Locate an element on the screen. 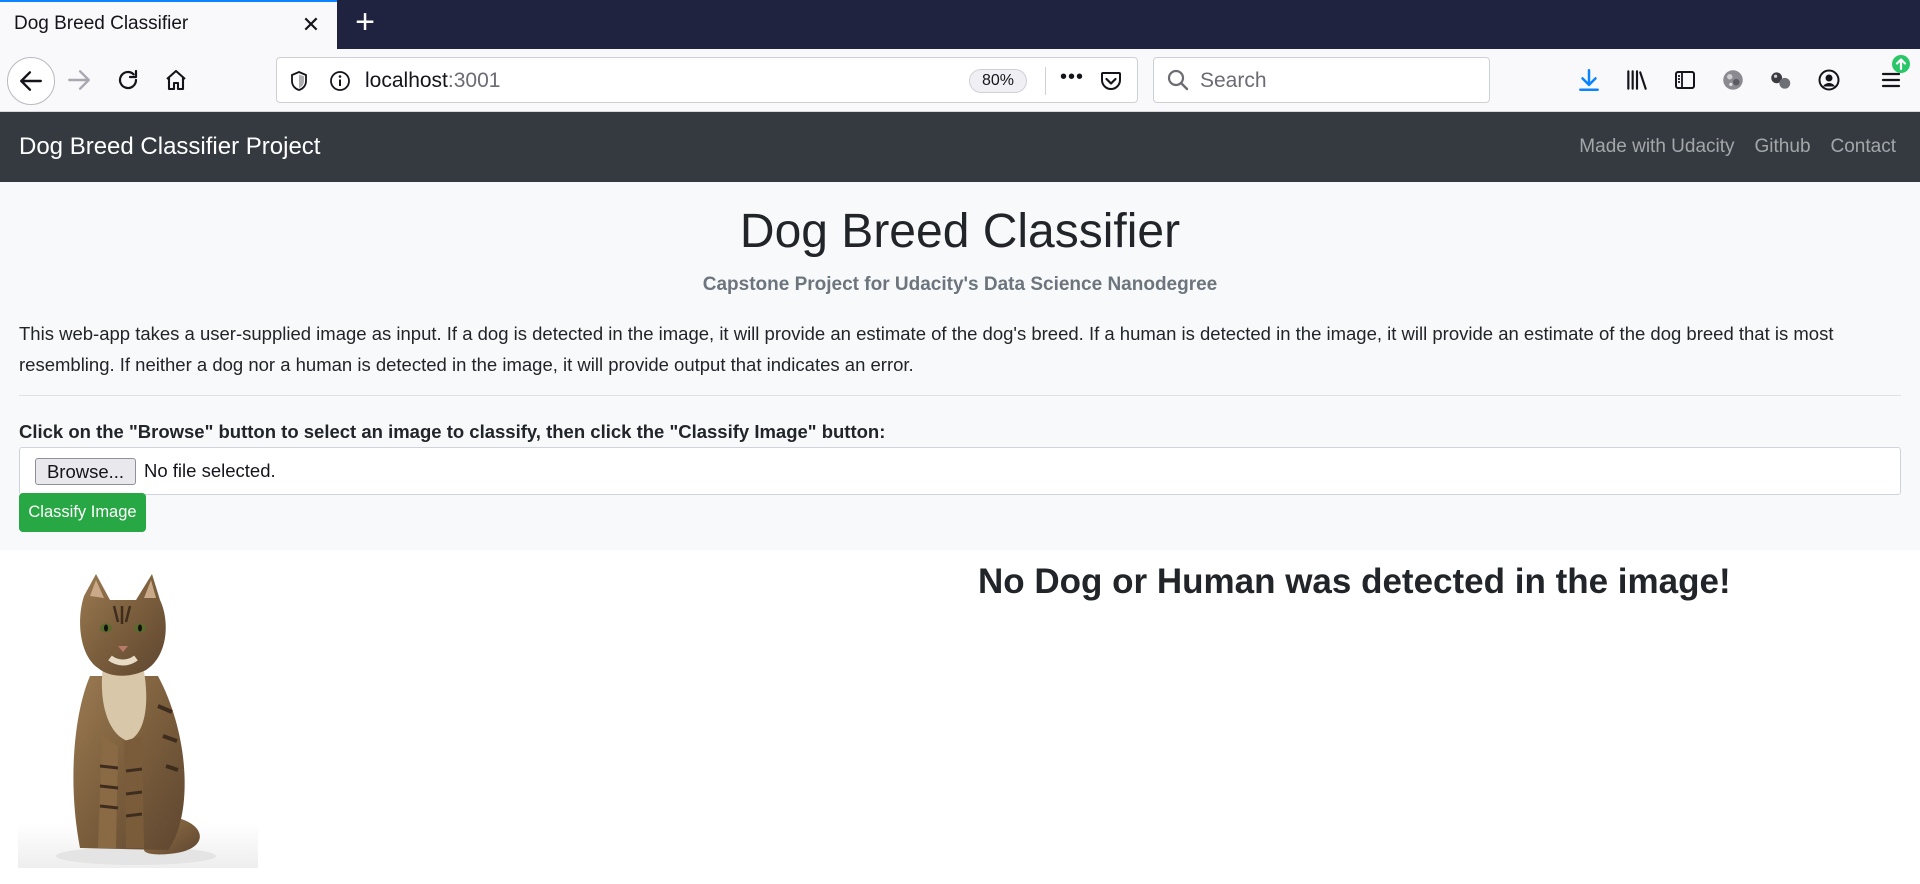  search-placeholder: Search is located at coordinates (1233, 80).